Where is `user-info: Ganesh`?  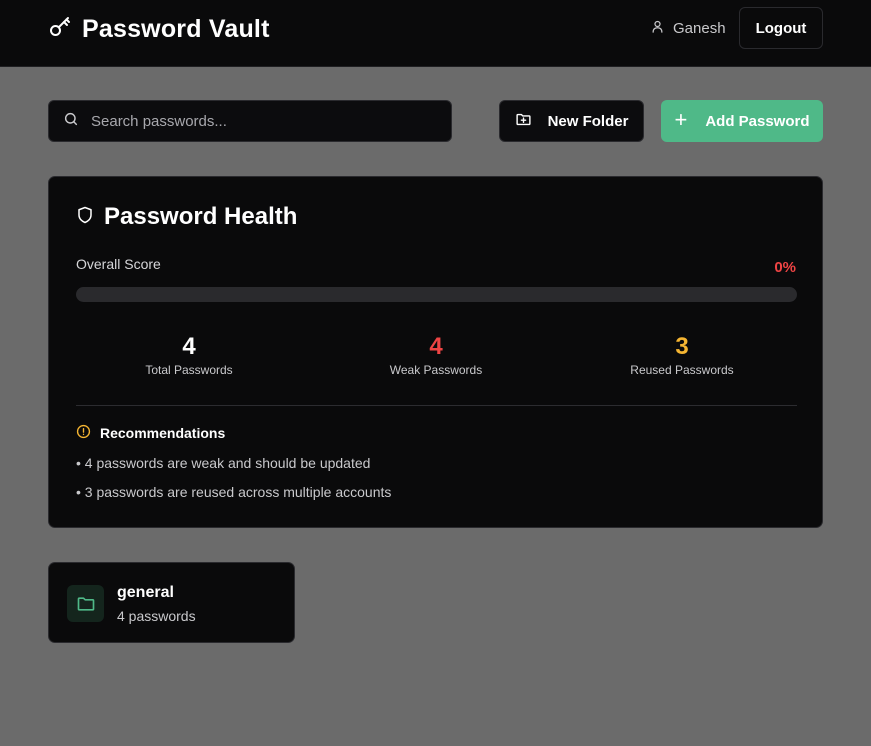 user-info: Ganesh is located at coordinates (688, 28).